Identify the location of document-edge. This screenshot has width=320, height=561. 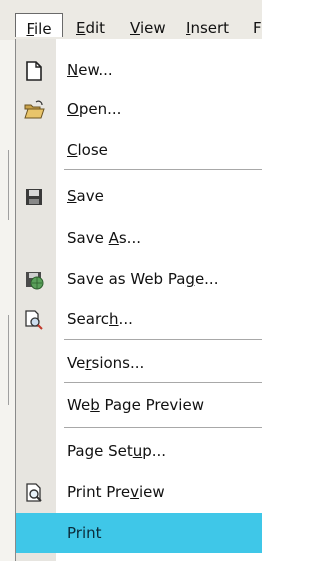
(7, 300).